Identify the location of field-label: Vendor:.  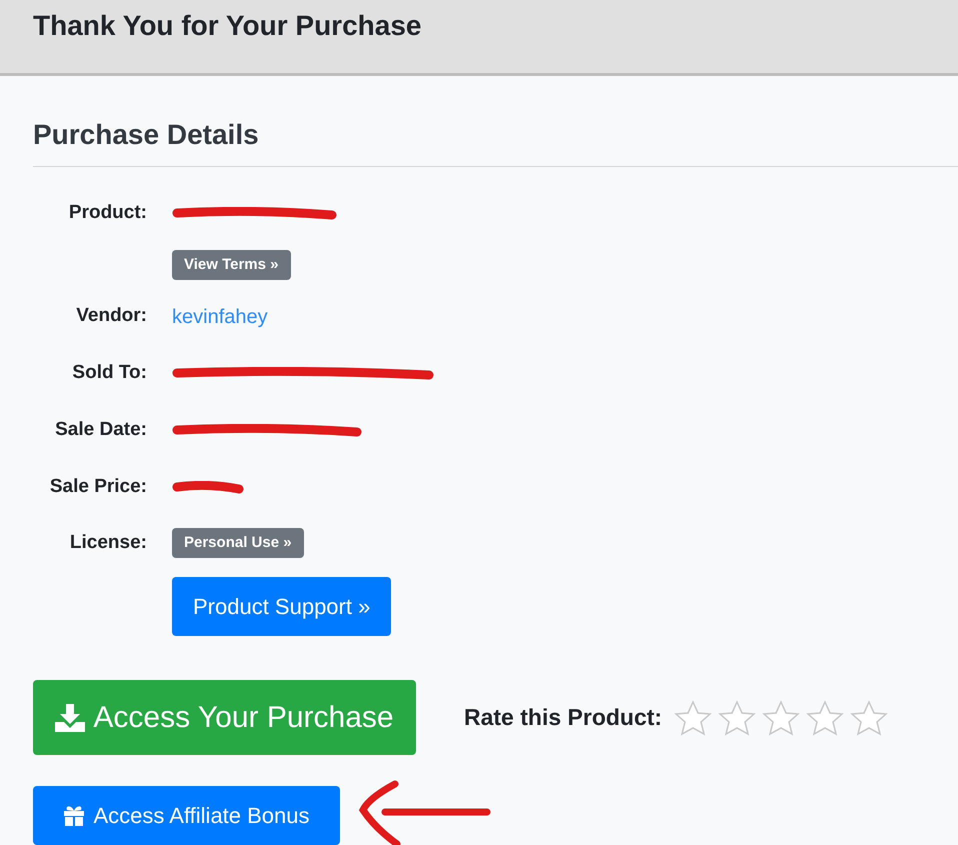
(111, 316).